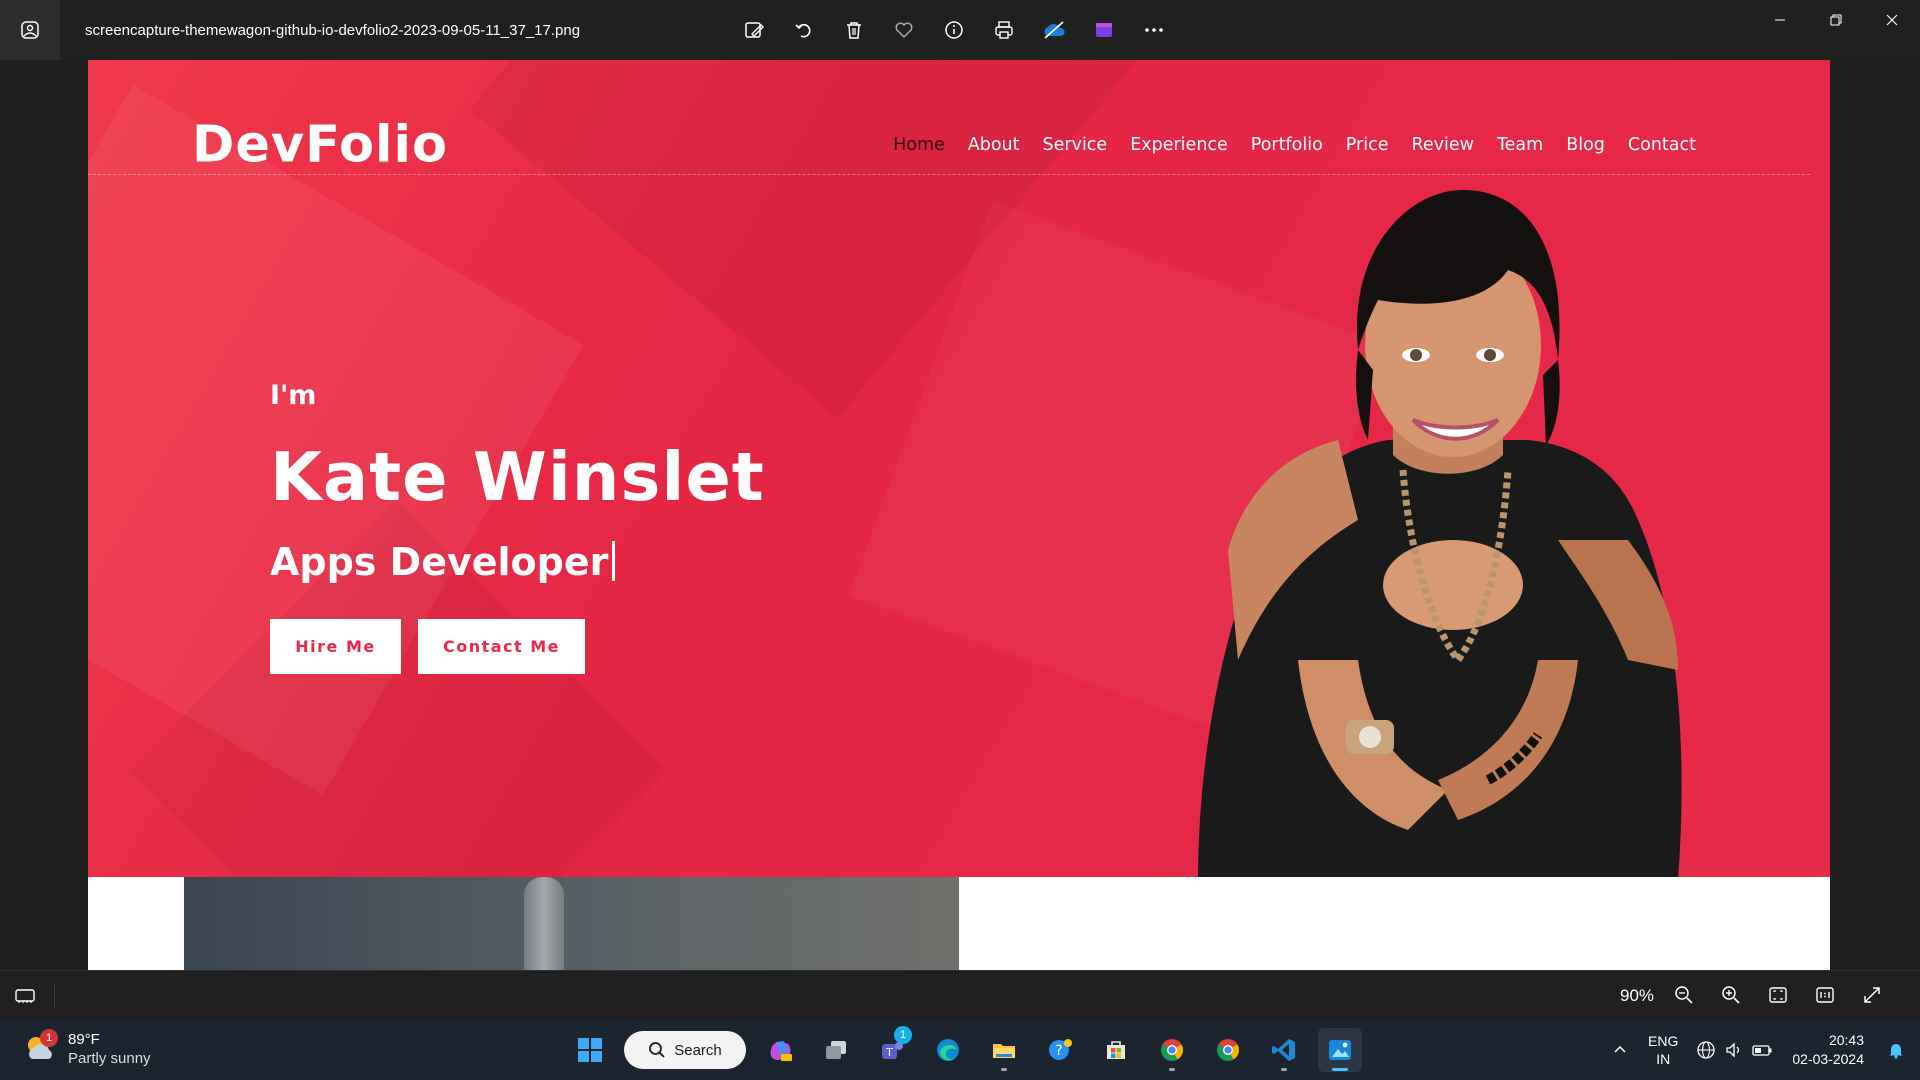 The image size is (1920, 1080). Describe the element at coordinates (1004, 30) in the screenshot. I see `print-icon` at that location.